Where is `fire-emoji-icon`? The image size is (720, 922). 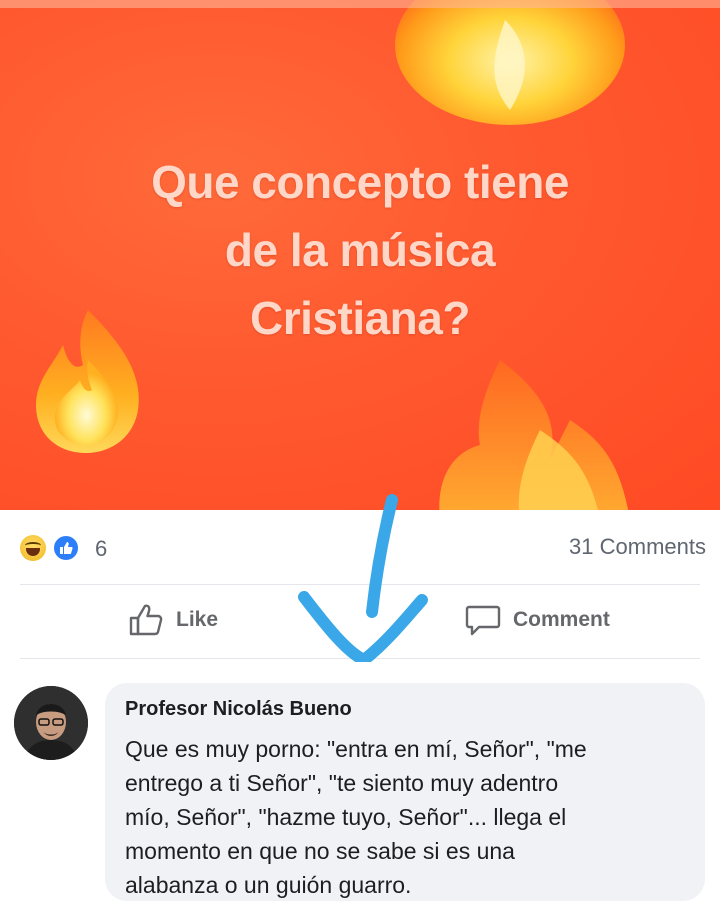
fire-emoji-icon is located at coordinates (510, 62).